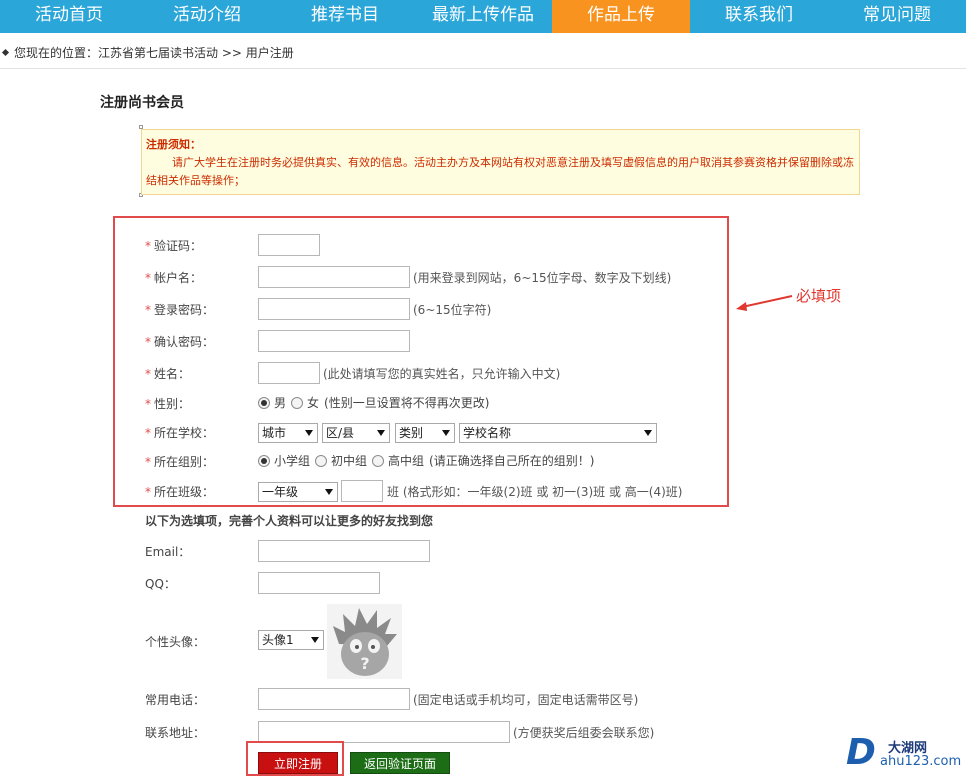 This screenshot has height=776, width=966. Describe the element at coordinates (174, 246) in the screenshot. I see `captcha-label: * 验证码：` at that location.